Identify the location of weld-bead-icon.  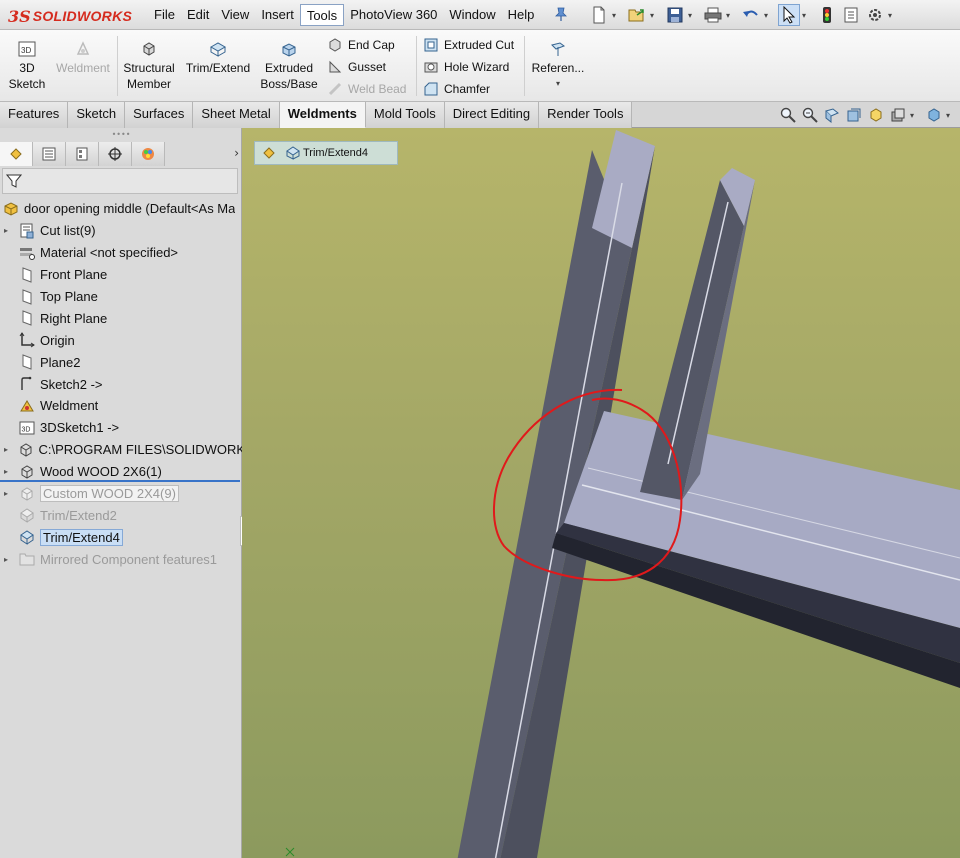
(335, 89).